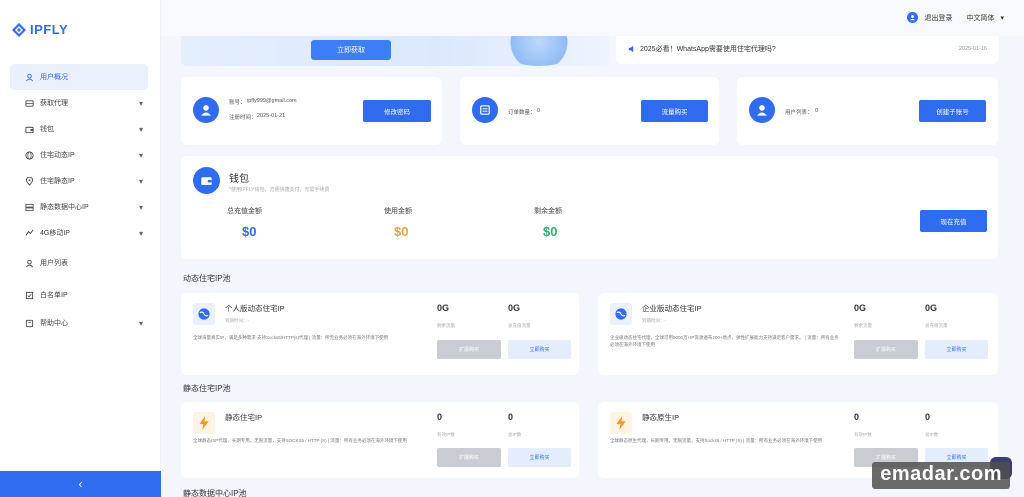 This screenshot has height=497, width=1024. I want to click on brand-logo: IPFLY, so click(40, 29).